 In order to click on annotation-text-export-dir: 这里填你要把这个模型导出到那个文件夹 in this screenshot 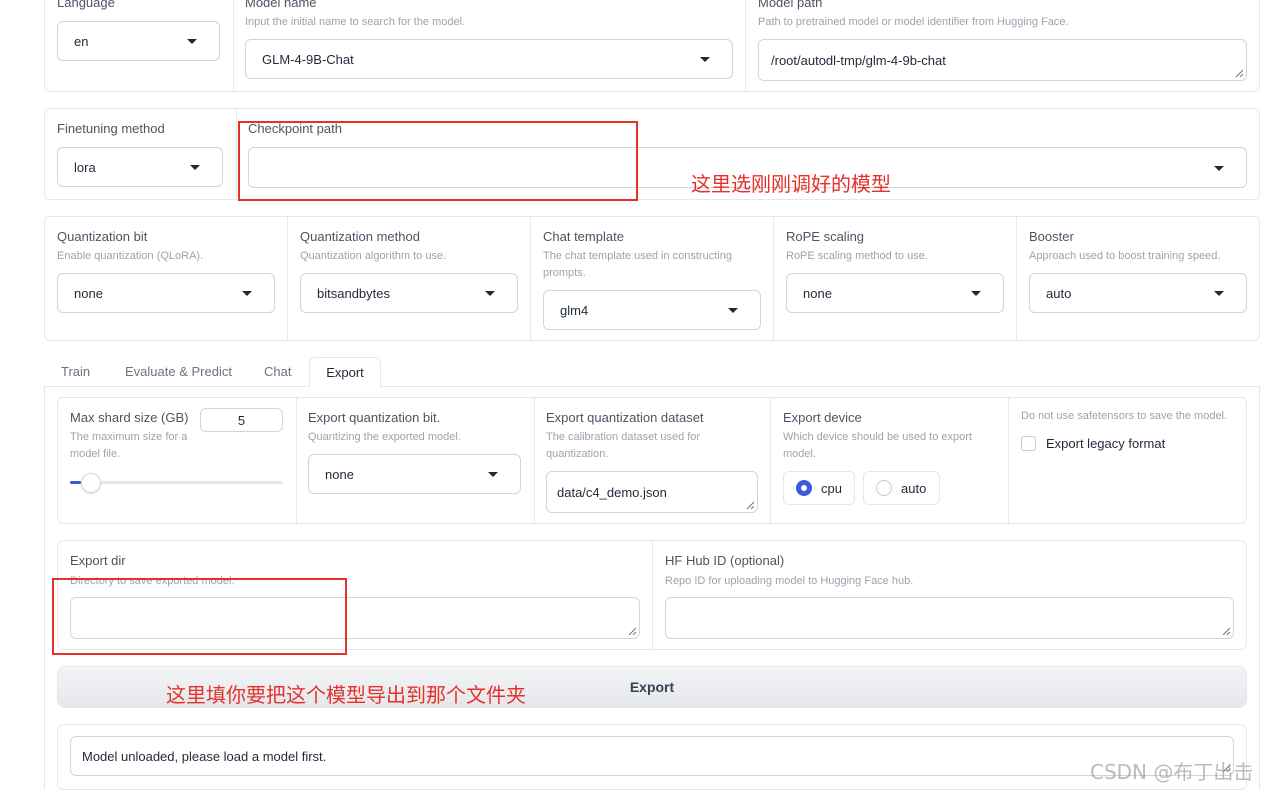, I will do `click(346, 695)`.